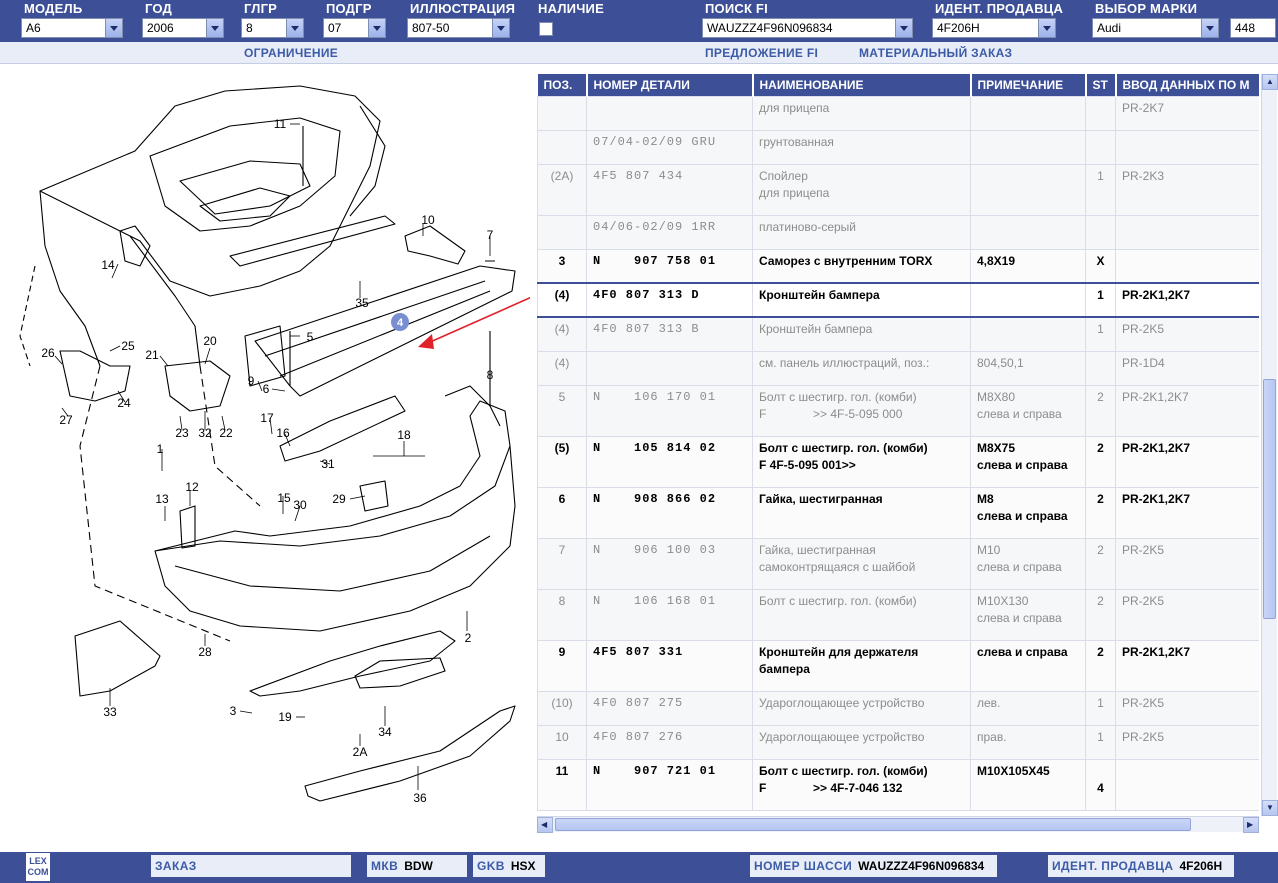 The height and width of the screenshot is (883, 1278). I want to click on callout-label: 26, so click(48, 353).